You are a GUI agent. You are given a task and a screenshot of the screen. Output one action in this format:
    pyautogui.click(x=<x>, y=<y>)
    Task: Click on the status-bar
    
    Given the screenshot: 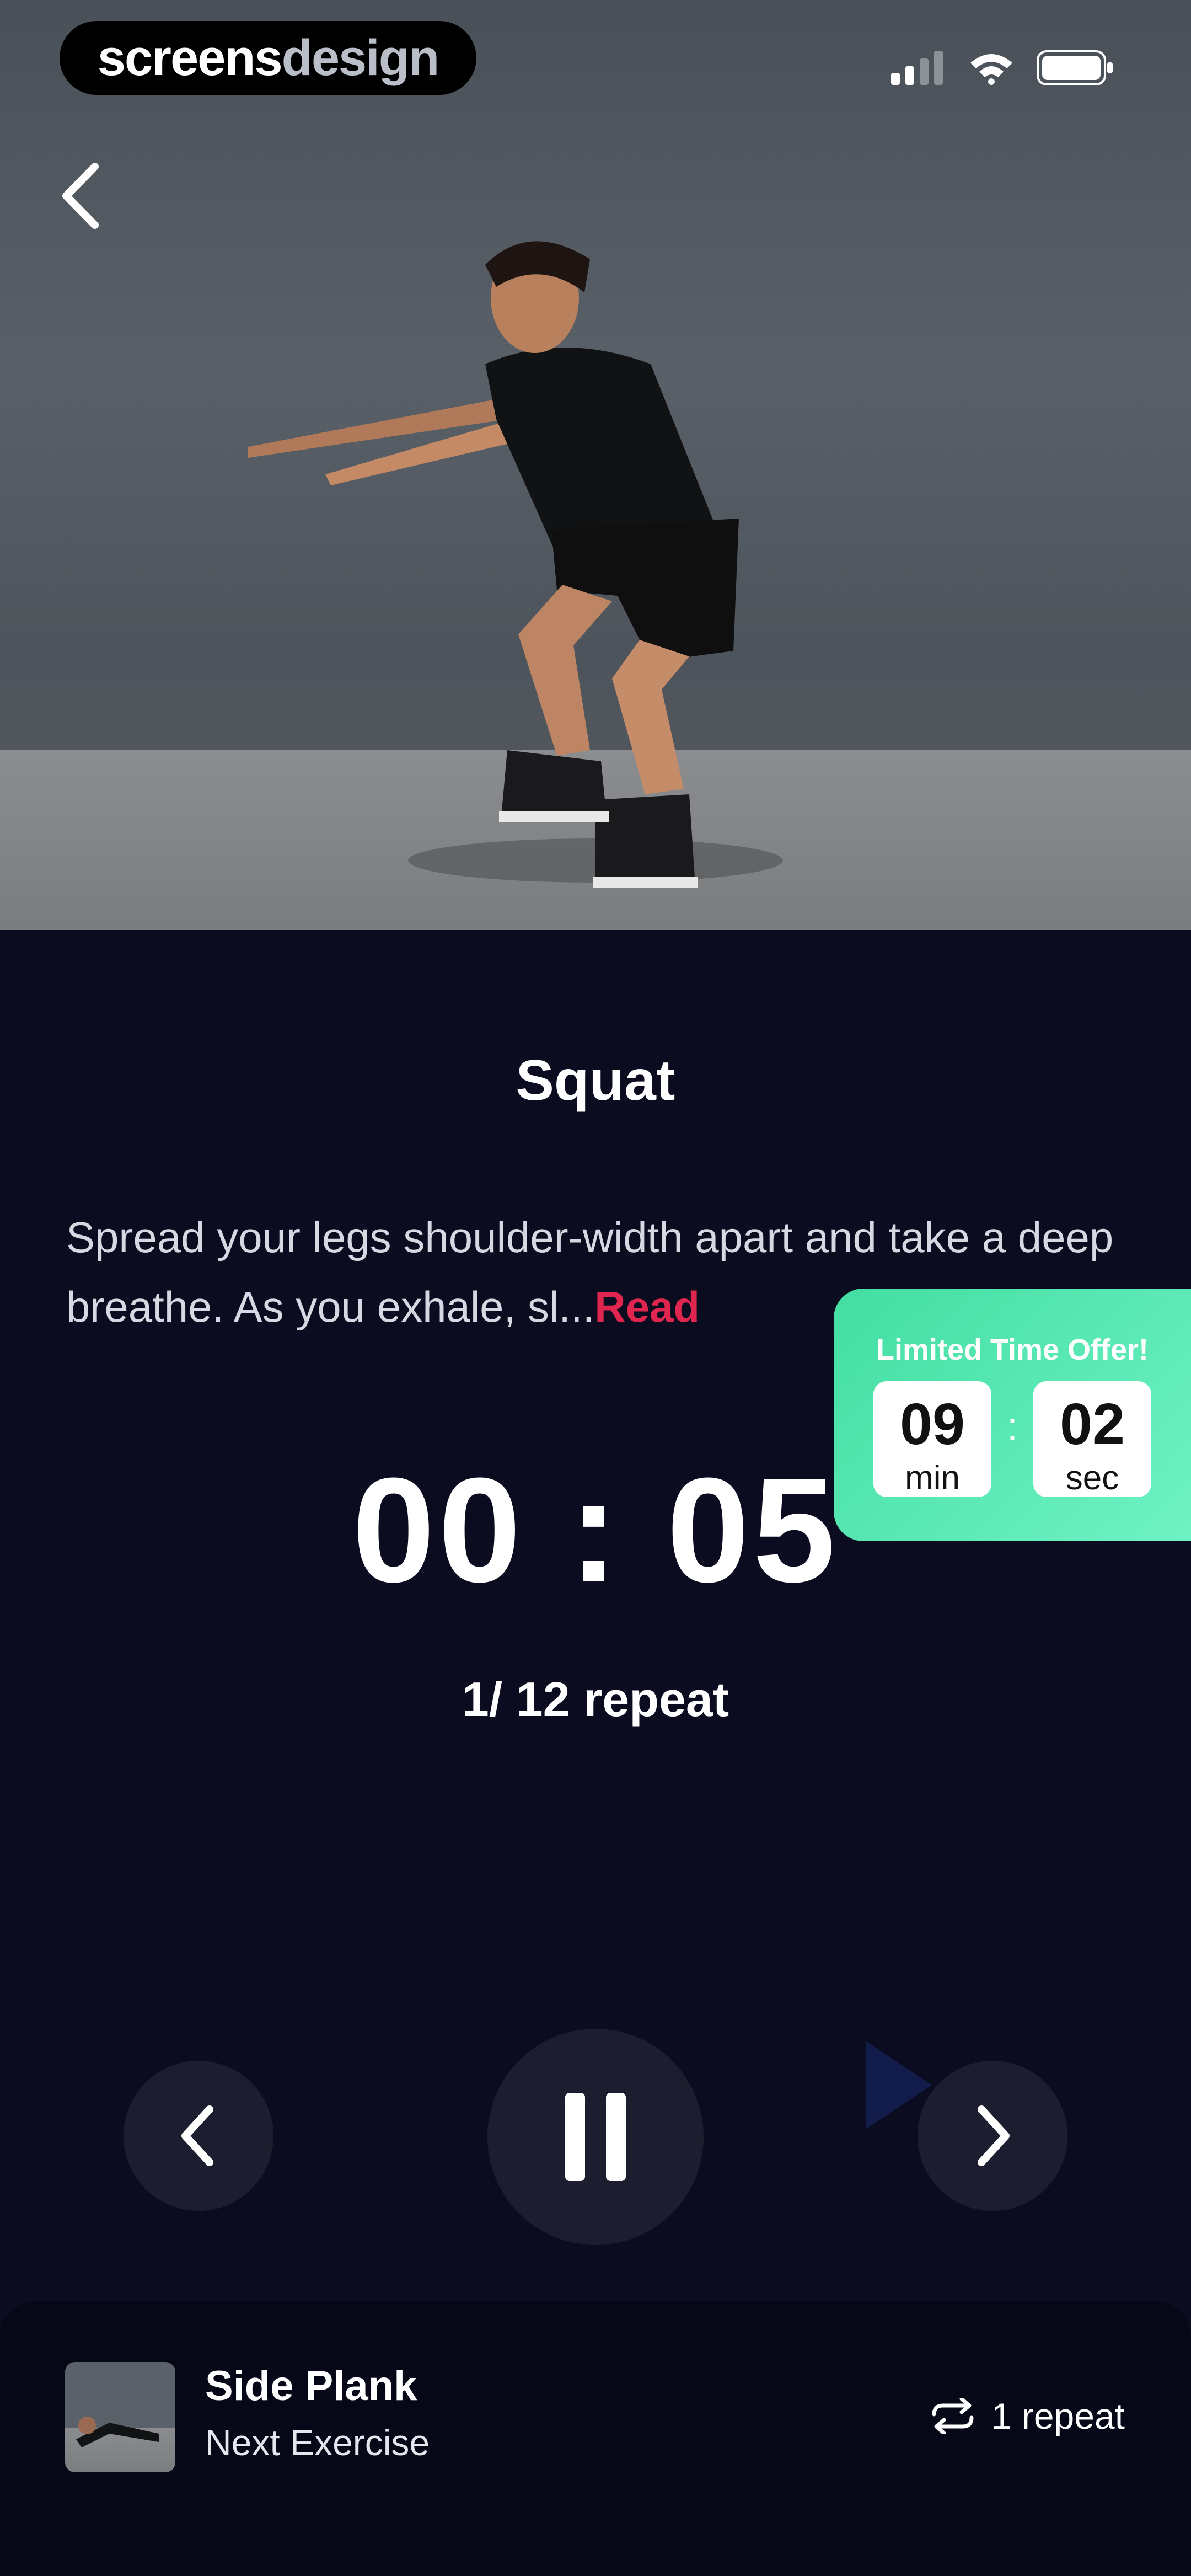 What is the action you would take?
    pyautogui.click(x=1002, y=68)
    